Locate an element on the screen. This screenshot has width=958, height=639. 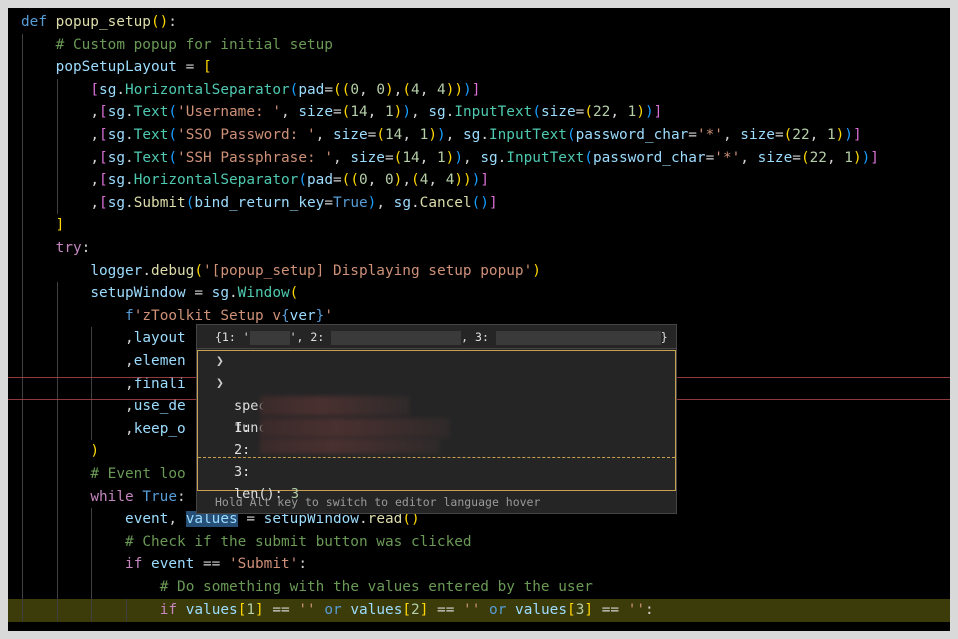
tree-item-function-variables: ❯ function variables is located at coordinates (436, 404).